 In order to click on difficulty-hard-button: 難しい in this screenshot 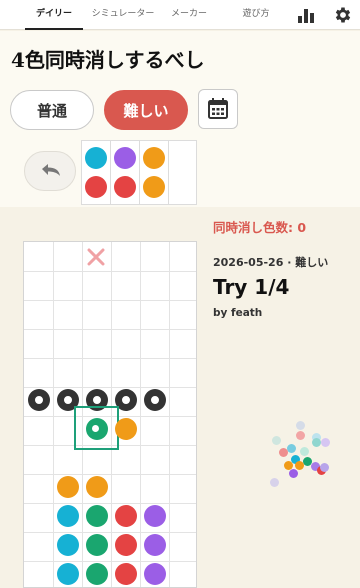, I will do `click(146, 110)`.